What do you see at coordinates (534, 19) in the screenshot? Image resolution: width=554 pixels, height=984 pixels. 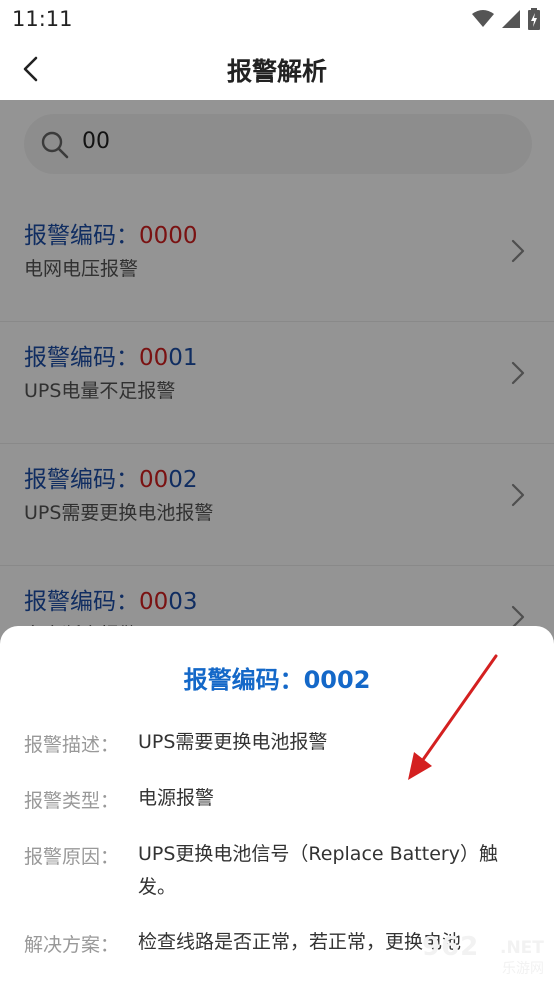 I see `battery-charging-icon` at bounding box center [534, 19].